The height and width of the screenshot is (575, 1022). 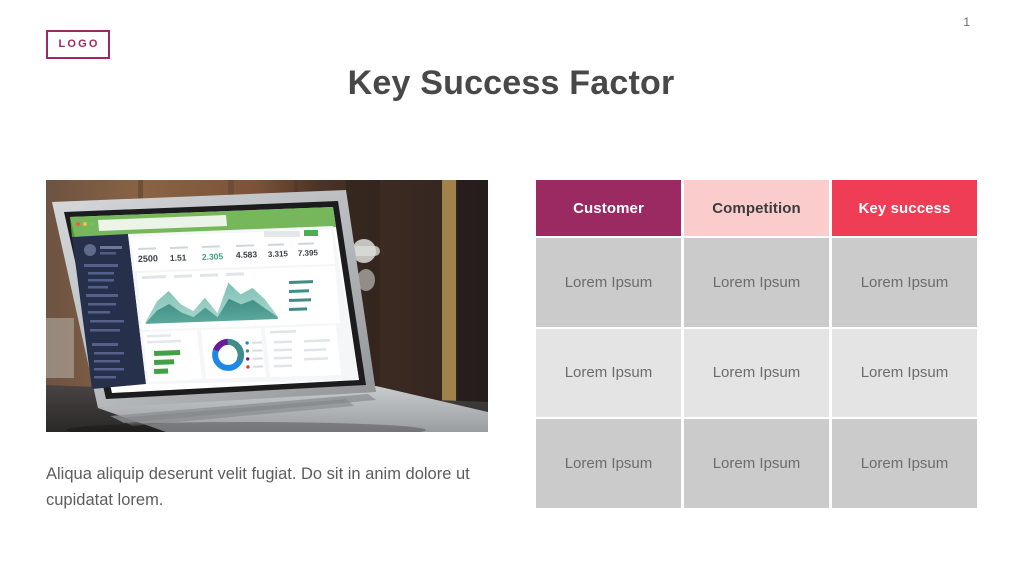 What do you see at coordinates (278, 254) in the screenshot?
I see `svg-text: 3.315` at bounding box center [278, 254].